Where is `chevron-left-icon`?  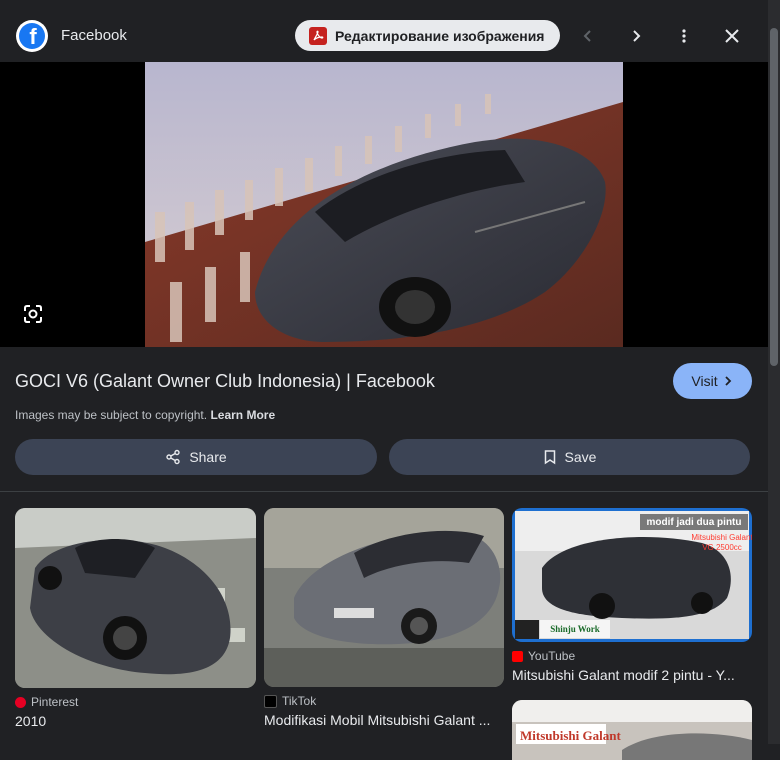
chevron-left-icon is located at coordinates (587, 36).